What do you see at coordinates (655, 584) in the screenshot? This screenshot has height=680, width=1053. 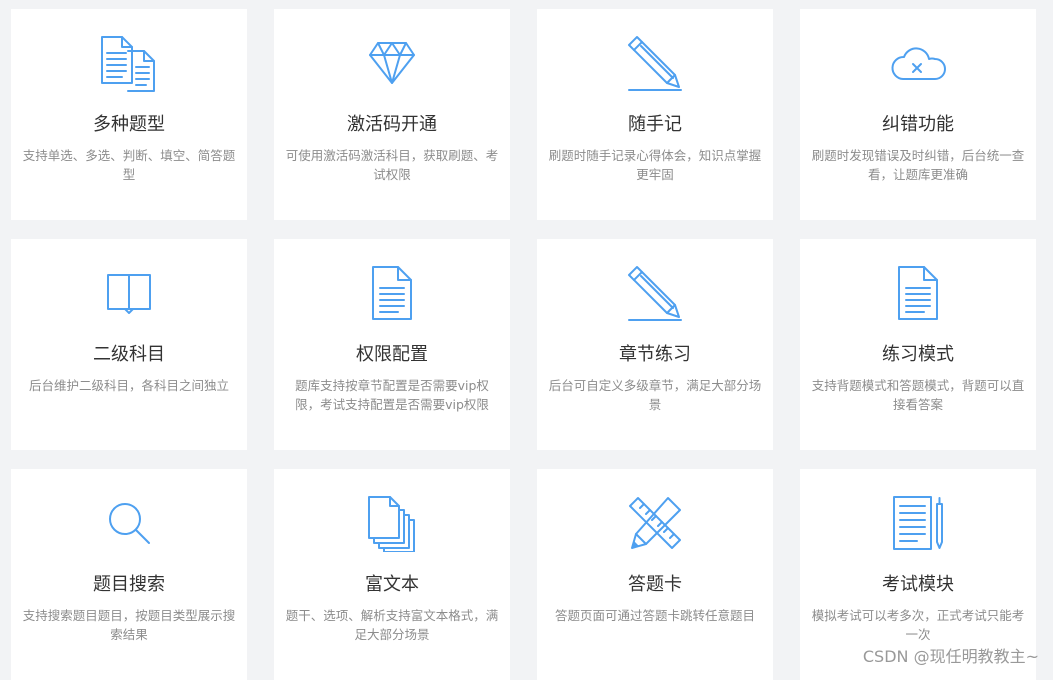 I see `feature-title: 答题卡` at bounding box center [655, 584].